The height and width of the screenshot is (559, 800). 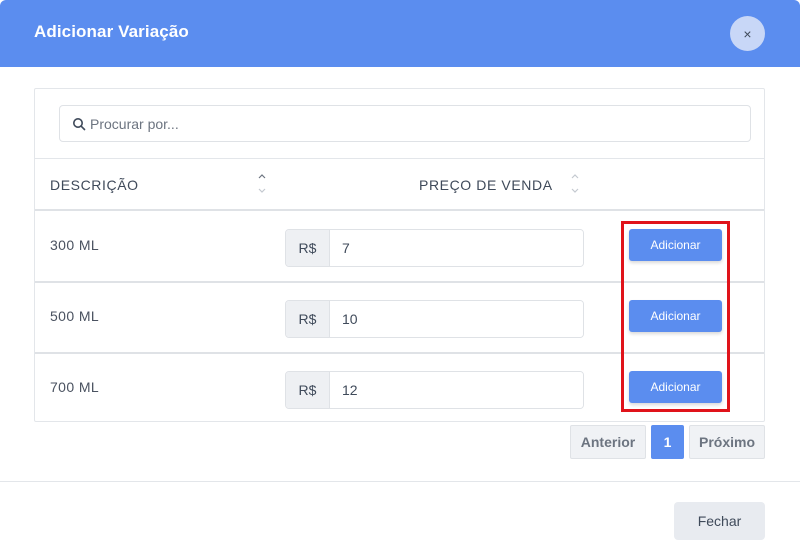 What do you see at coordinates (608, 442) in the screenshot?
I see `pagination-previous-button: Anterior` at bounding box center [608, 442].